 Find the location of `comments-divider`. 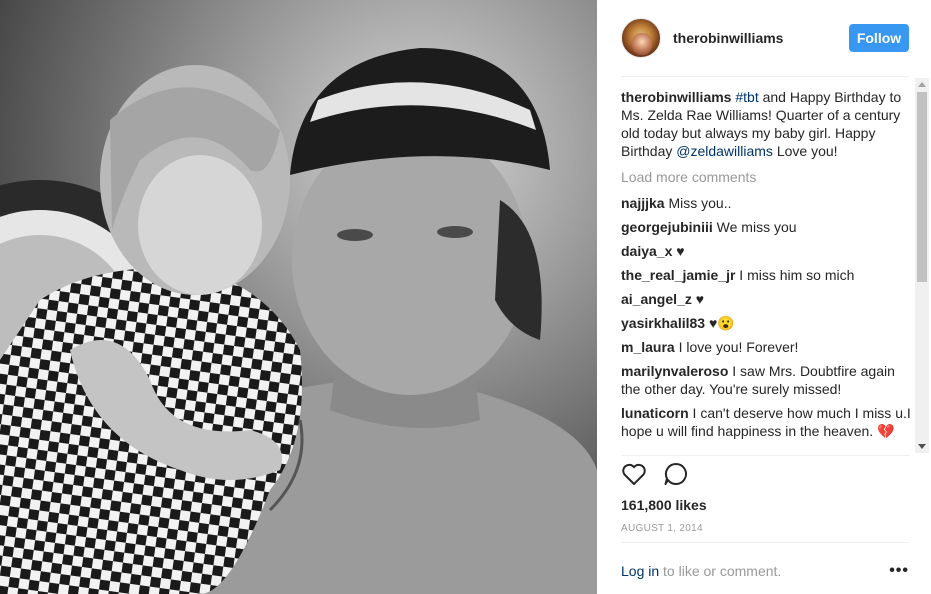

comments-divider is located at coordinates (765, 455).